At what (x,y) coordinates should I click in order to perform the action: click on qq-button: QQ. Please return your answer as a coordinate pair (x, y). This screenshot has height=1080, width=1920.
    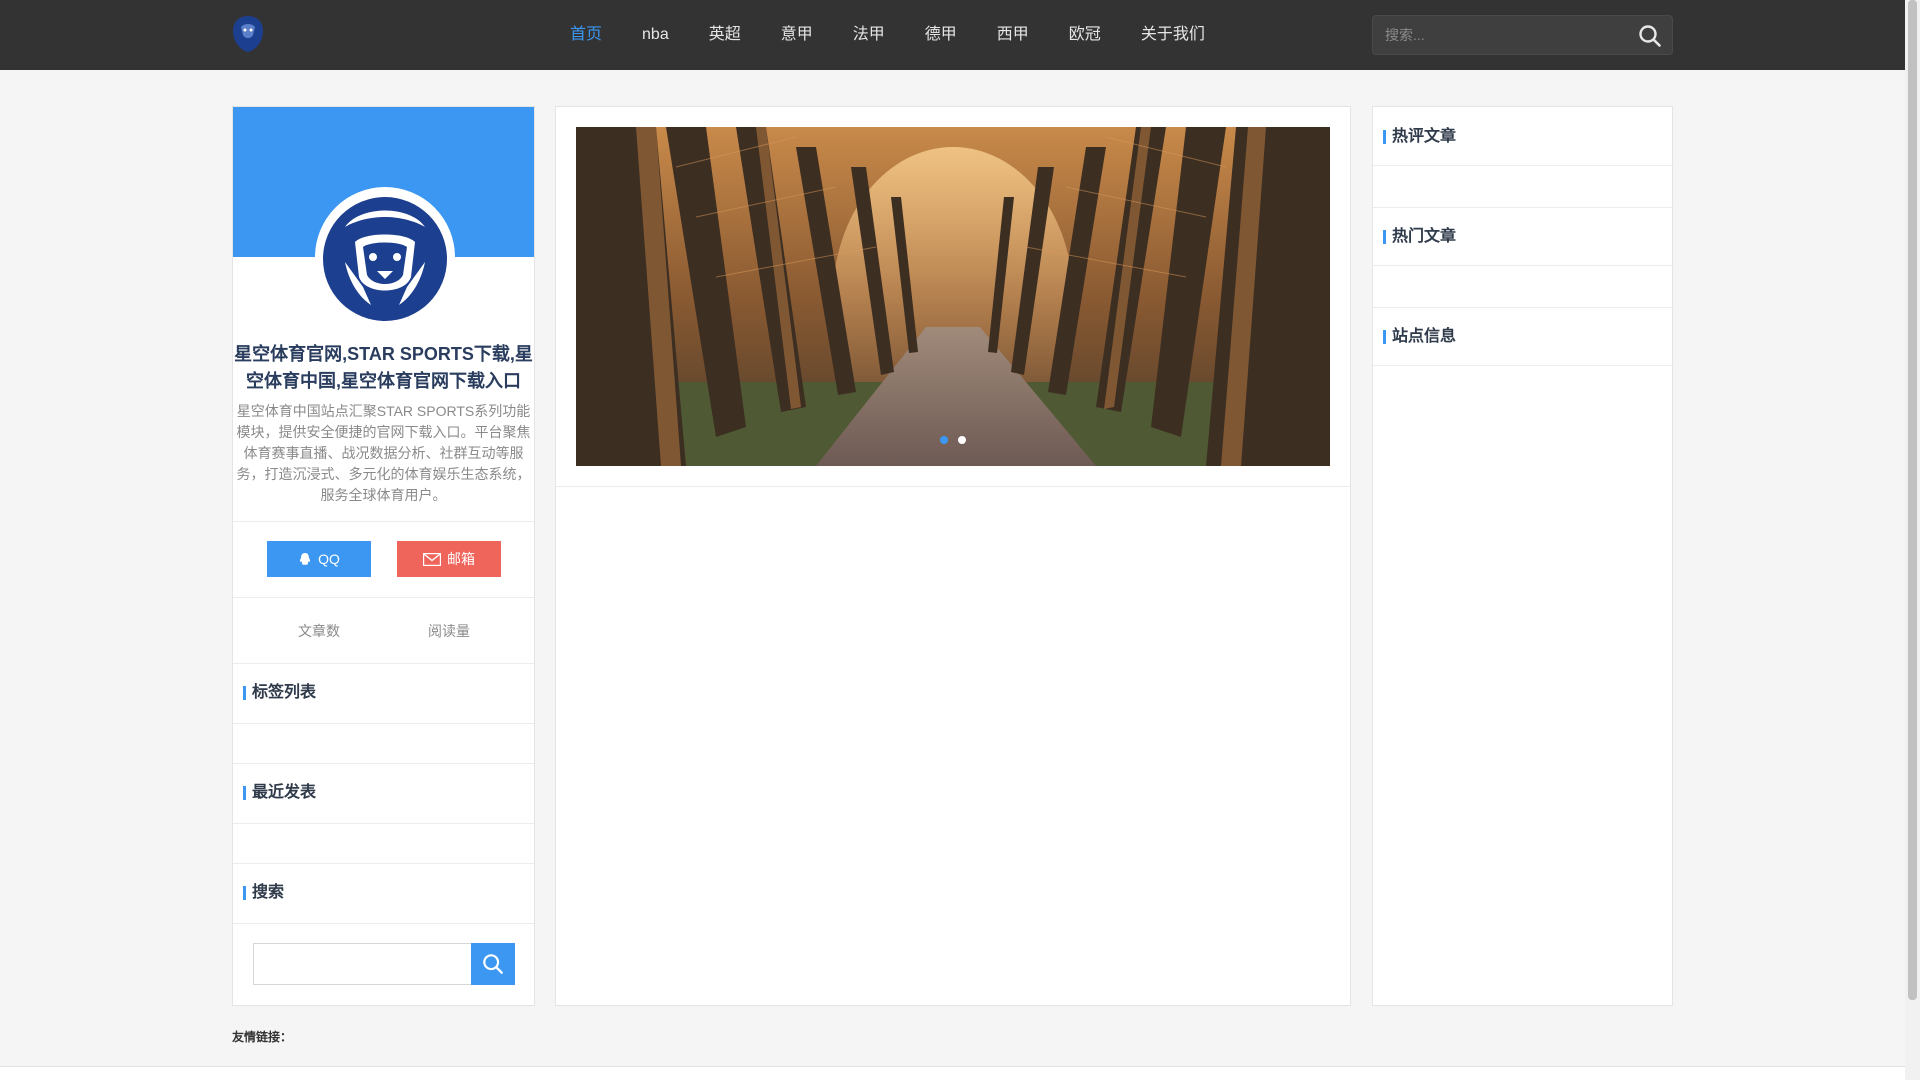
    Looking at the image, I should click on (319, 559).